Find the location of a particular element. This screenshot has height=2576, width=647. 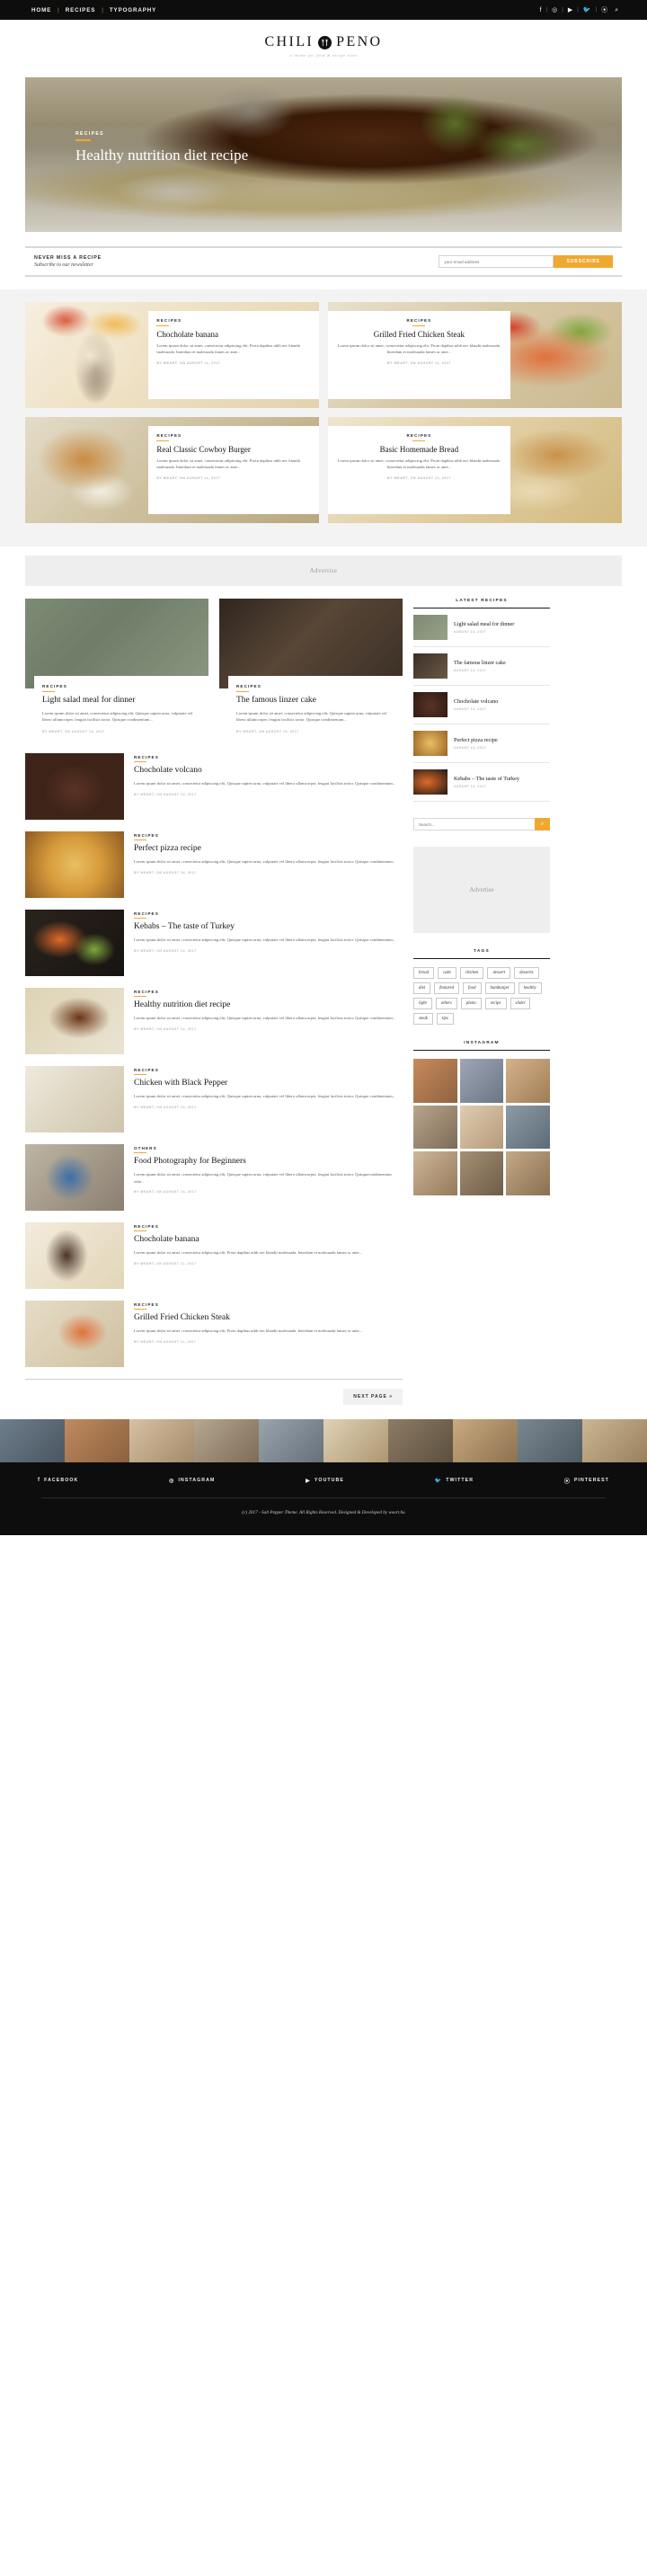

tag-item: desserts is located at coordinates (526, 973).